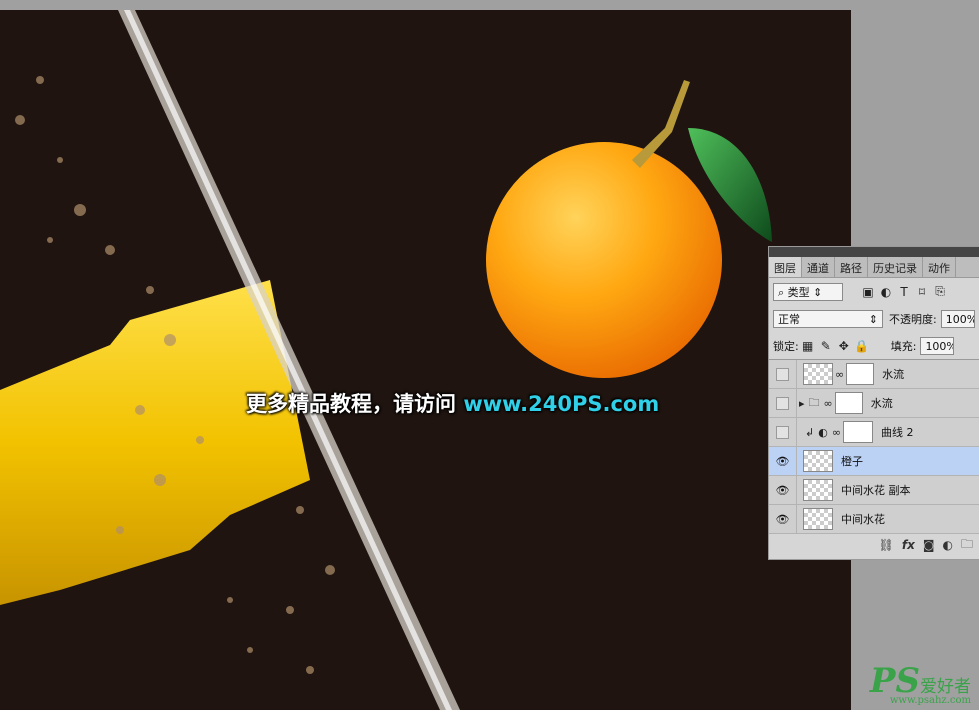  What do you see at coordinates (940, 291) in the screenshot?
I see `smart-filter-icon: ⎘` at bounding box center [940, 291].